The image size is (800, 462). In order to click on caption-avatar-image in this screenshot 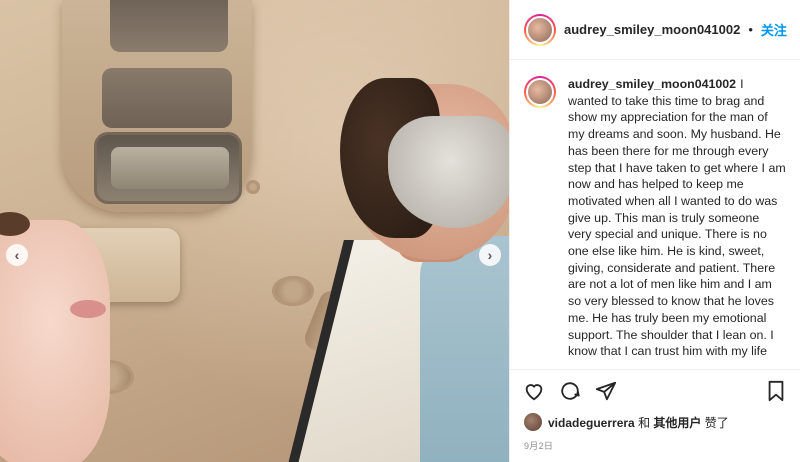, I will do `click(540, 92)`.